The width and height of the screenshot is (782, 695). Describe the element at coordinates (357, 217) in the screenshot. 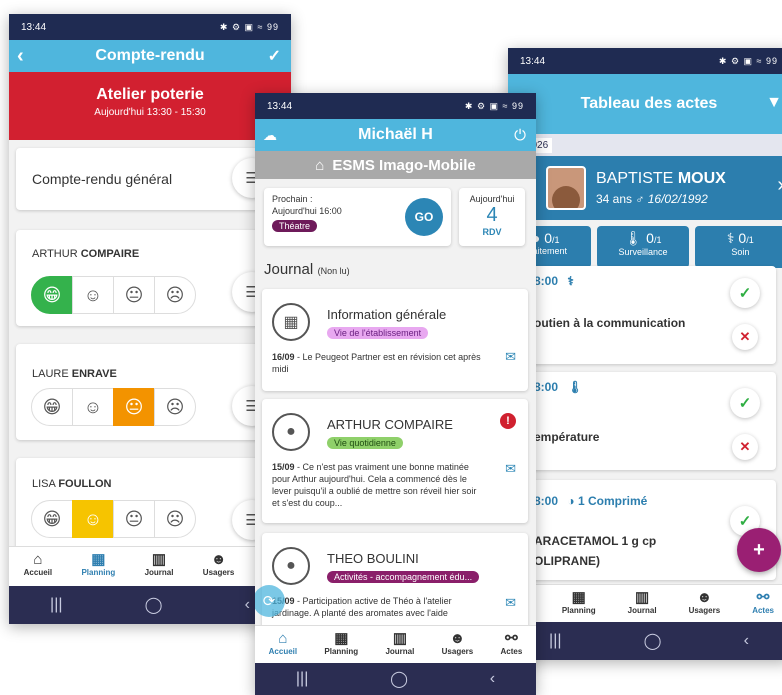

I see `next-appointment-card: Prochain : Aujourd'hui 16:00 Théatre GO` at that location.